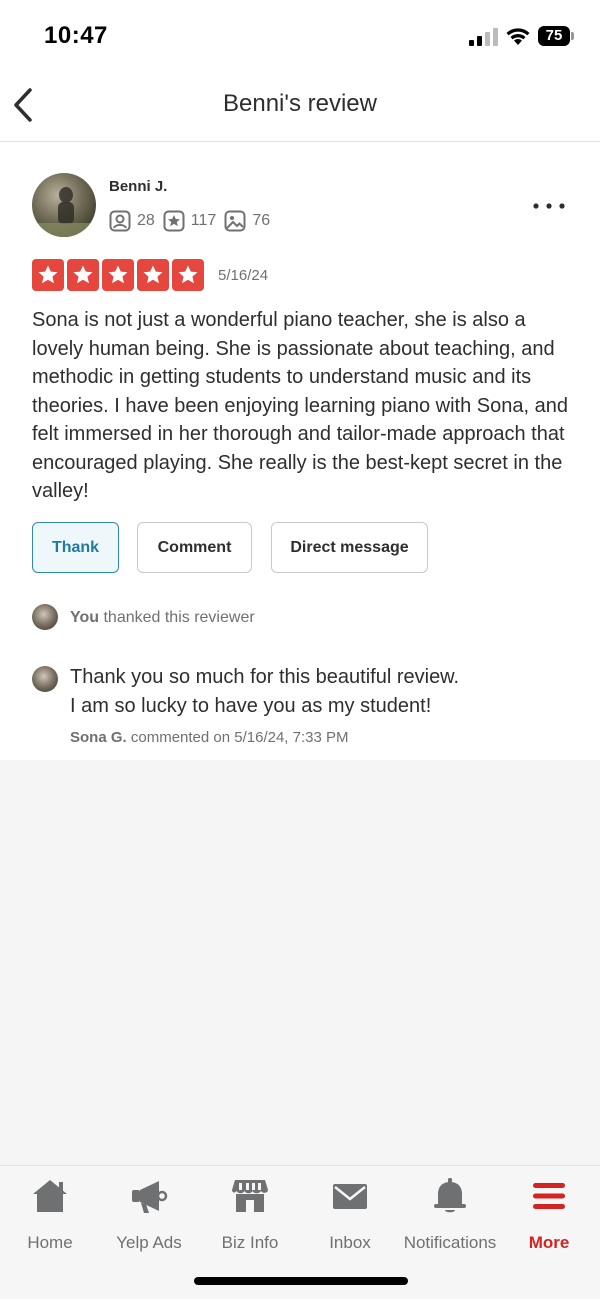  Describe the element at coordinates (243, 275) in the screenshot. I see `review-date: 5/16/24` at that location.